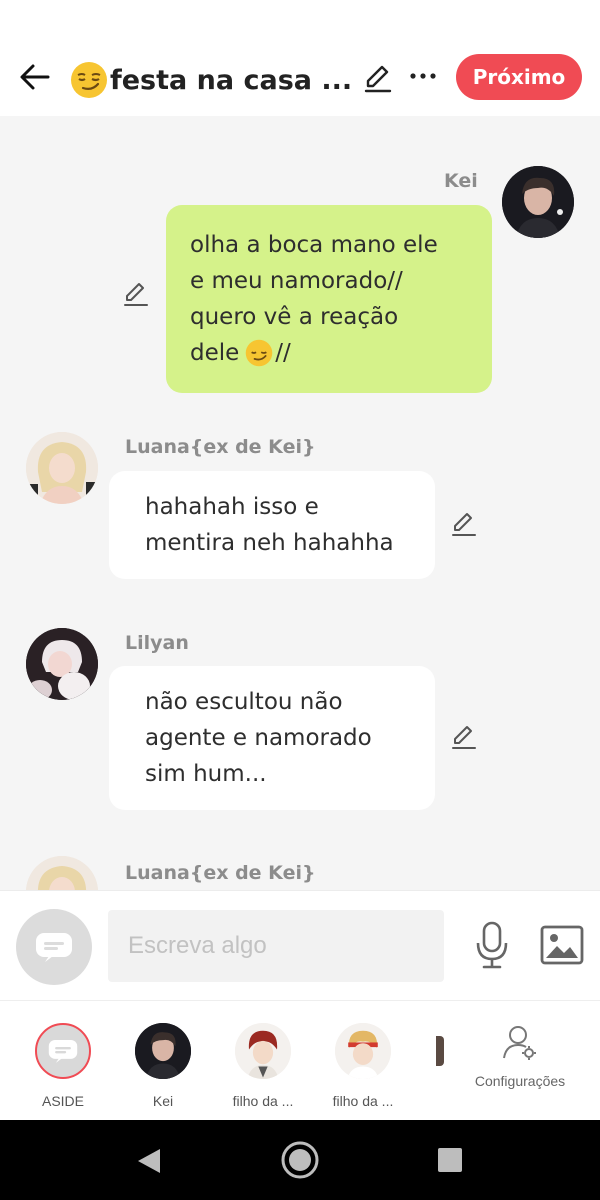 The image size is (600, 1200). Describe the element at coordinates (232, 507) in the screenshot. I see `message-line: hahahah isso e` at that location.